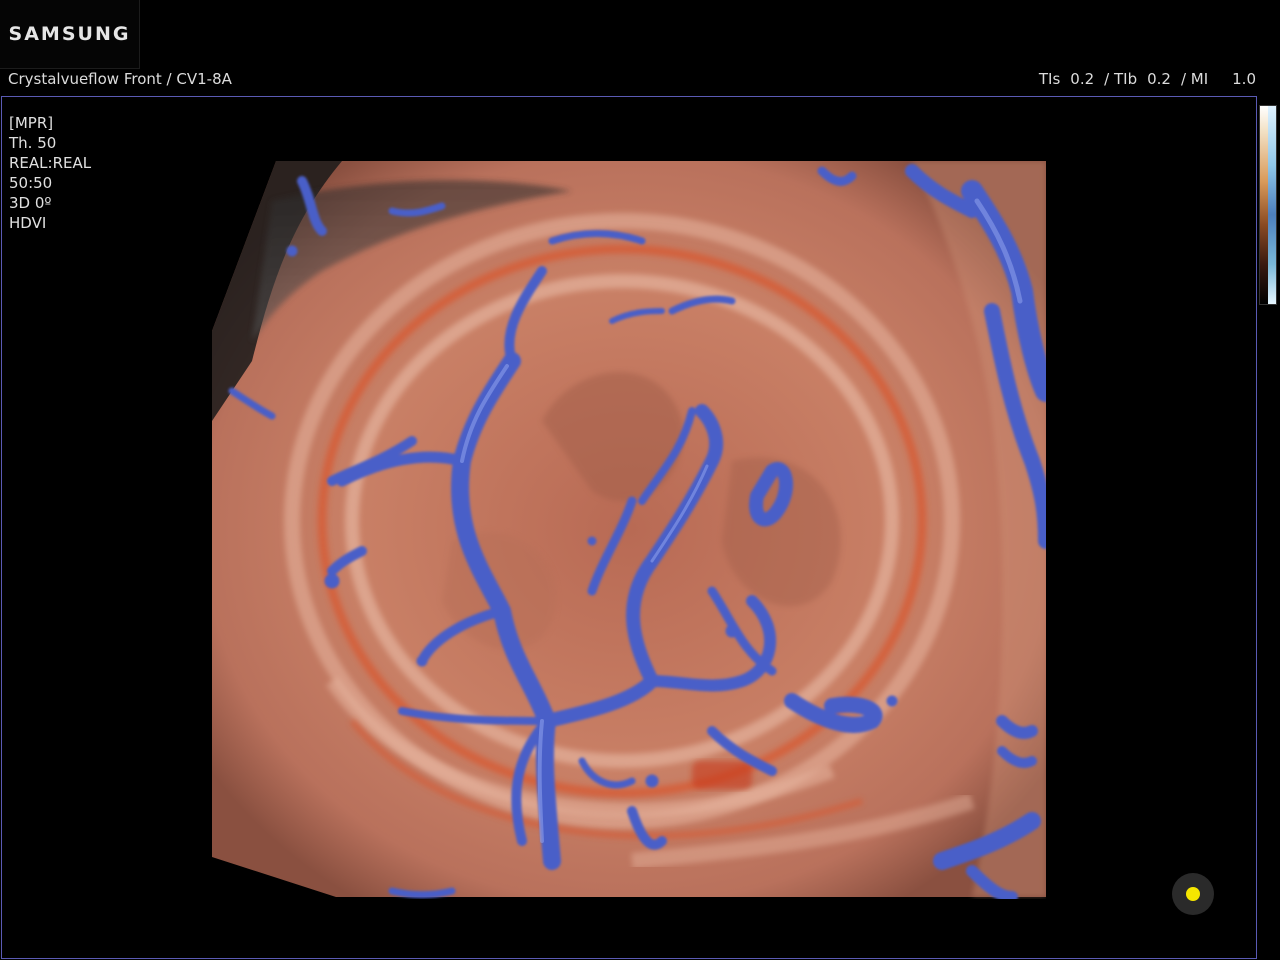 The width and height of the screenshot is (1280, 960). I want to click on tib-label: / TIb, so click(1121, 79).